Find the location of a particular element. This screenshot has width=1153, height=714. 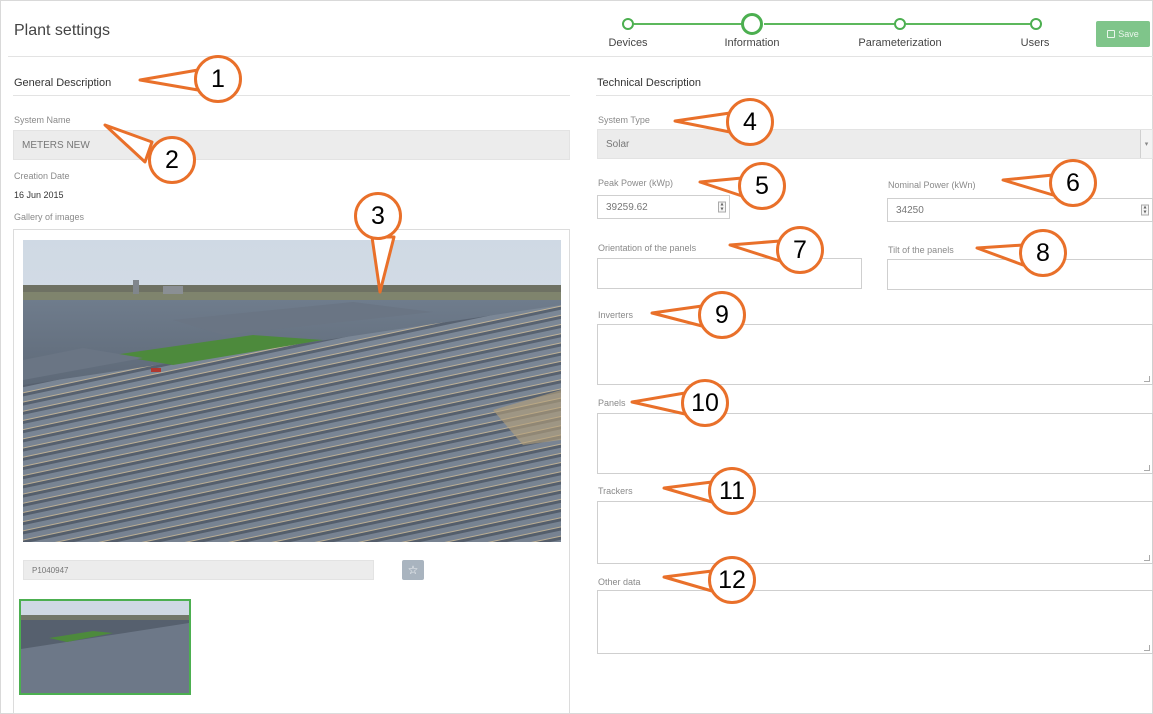

inverters-label: Inverters is located at coordinates (616, 315).